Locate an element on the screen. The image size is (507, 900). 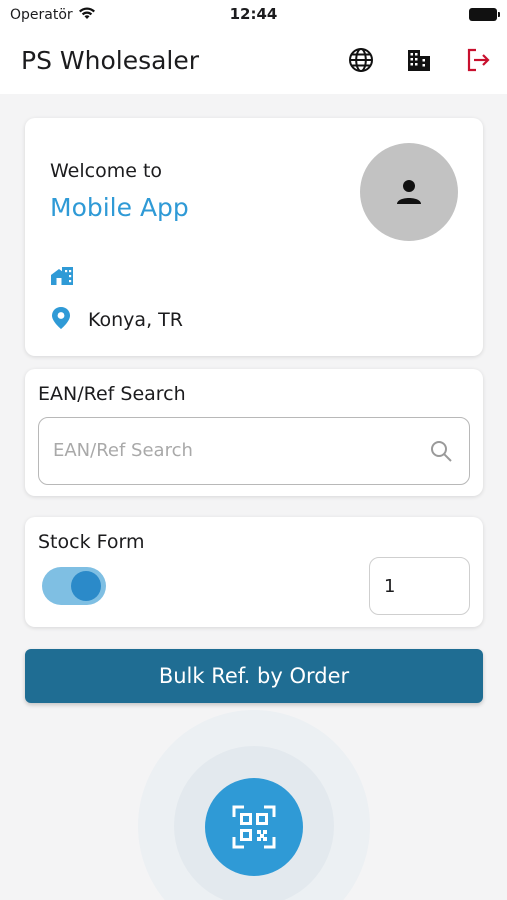
app-bar: PS Wholesaler is located at coordinates (253, 61).